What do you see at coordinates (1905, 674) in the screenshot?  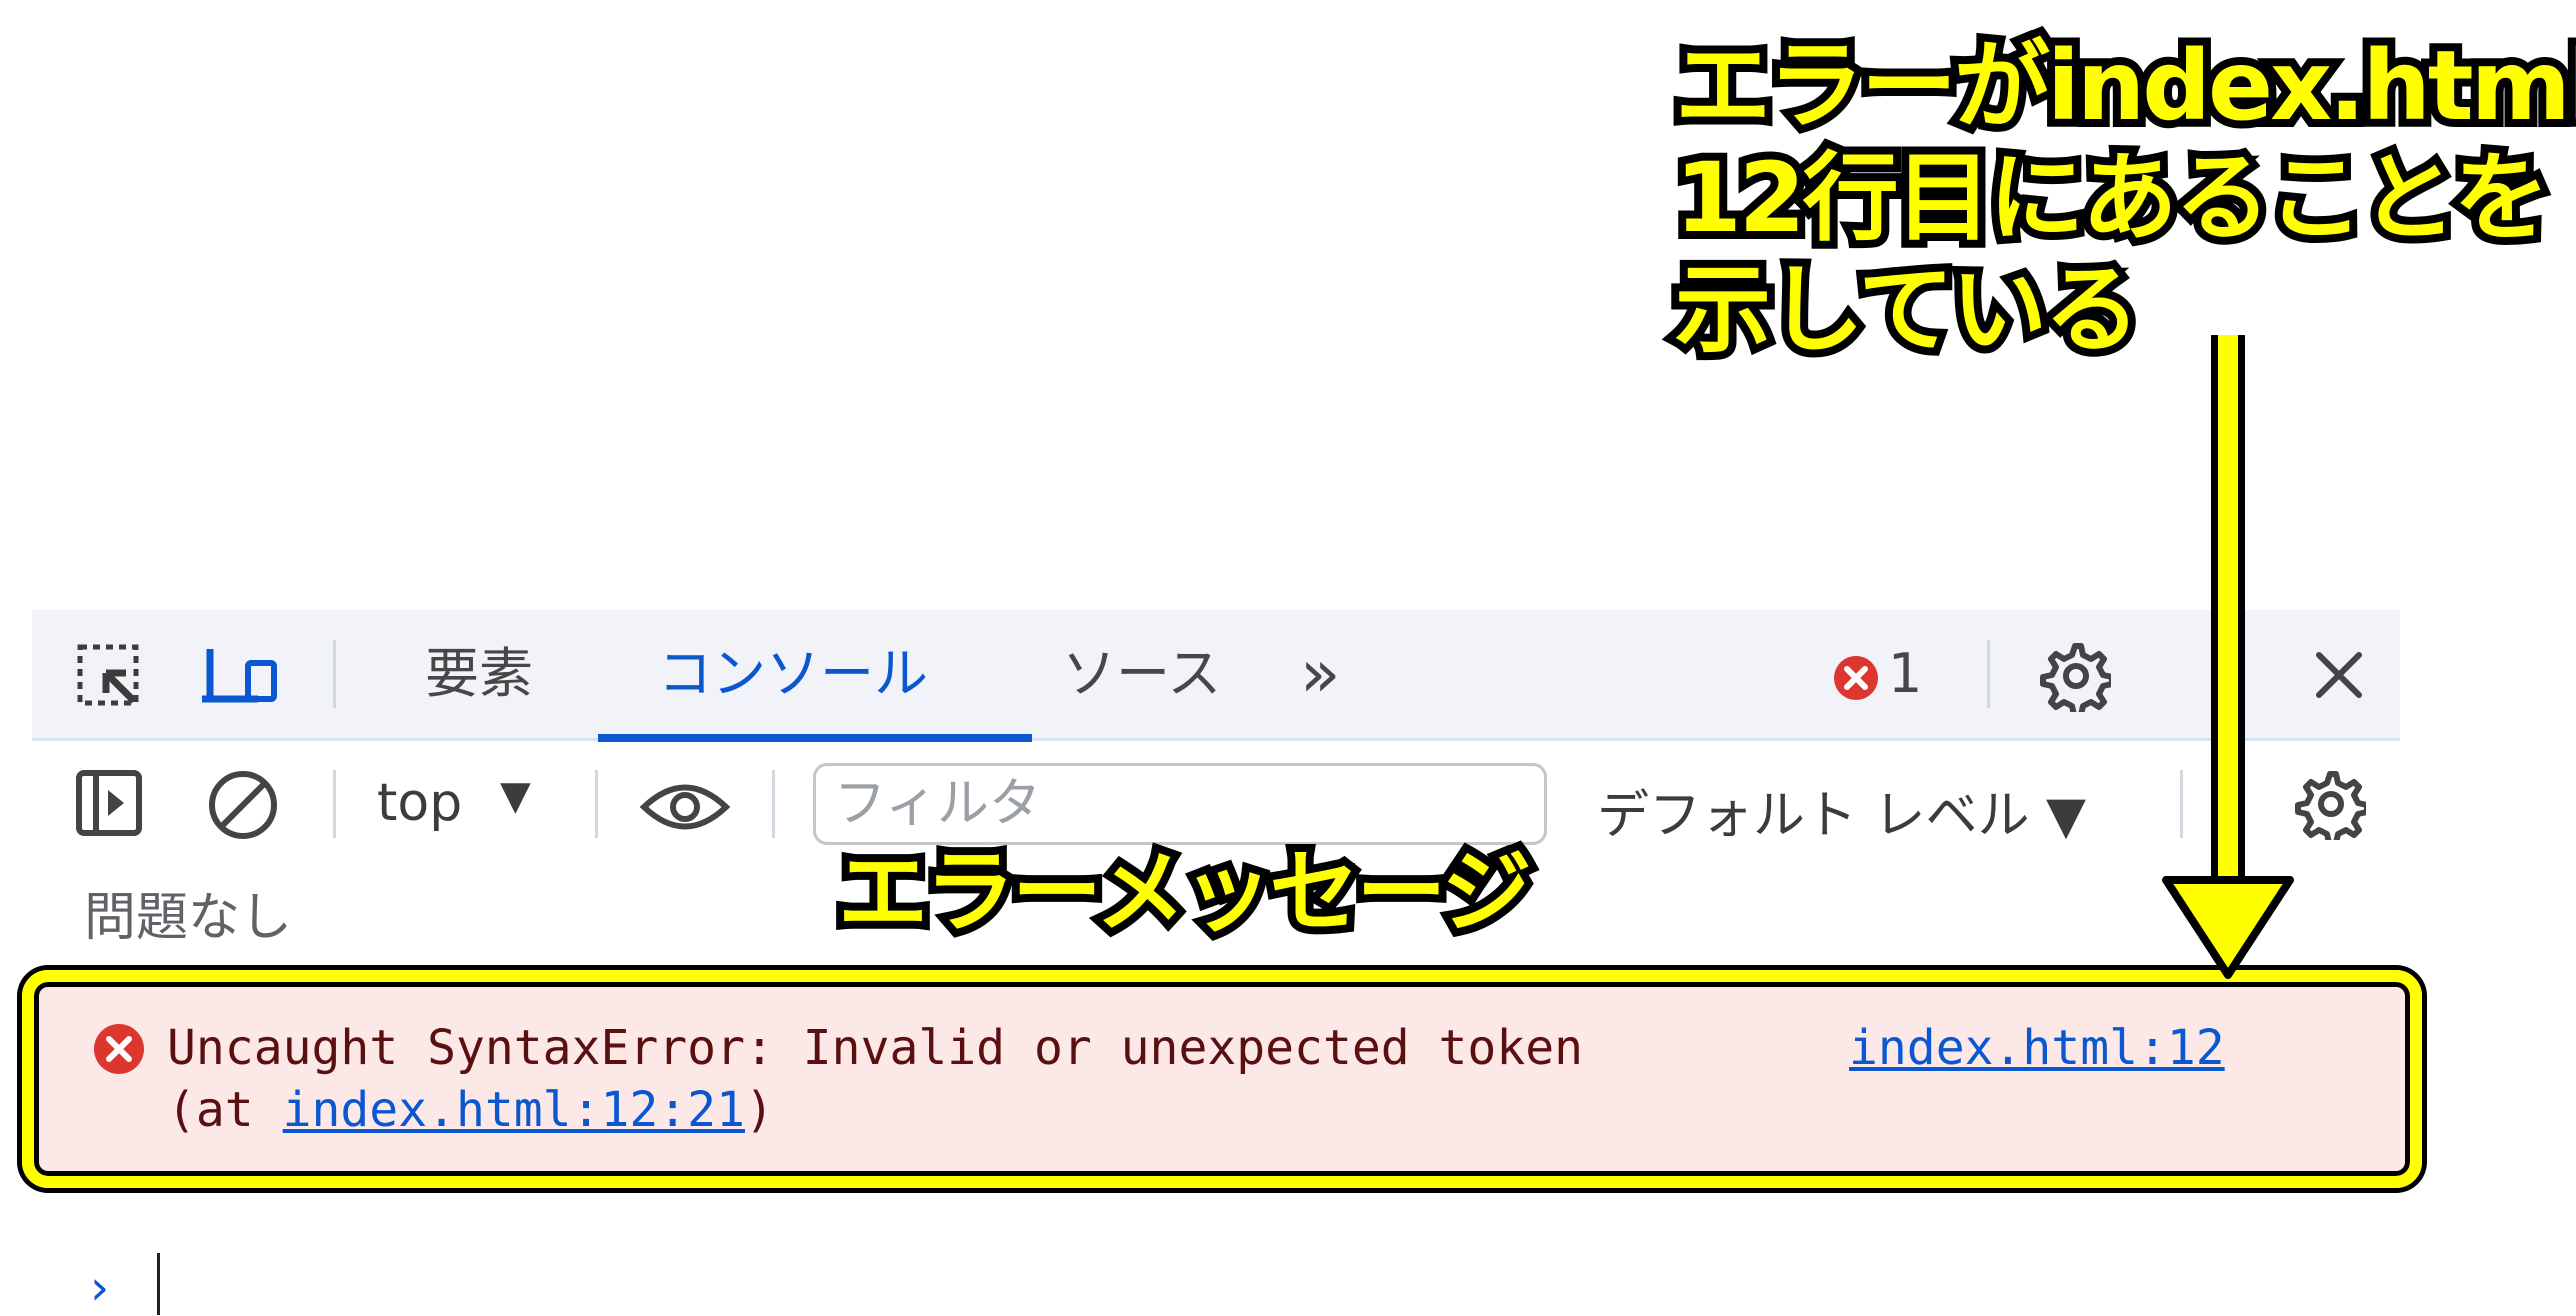 I see `error-count: 1` at bounding box center [1905, 674].